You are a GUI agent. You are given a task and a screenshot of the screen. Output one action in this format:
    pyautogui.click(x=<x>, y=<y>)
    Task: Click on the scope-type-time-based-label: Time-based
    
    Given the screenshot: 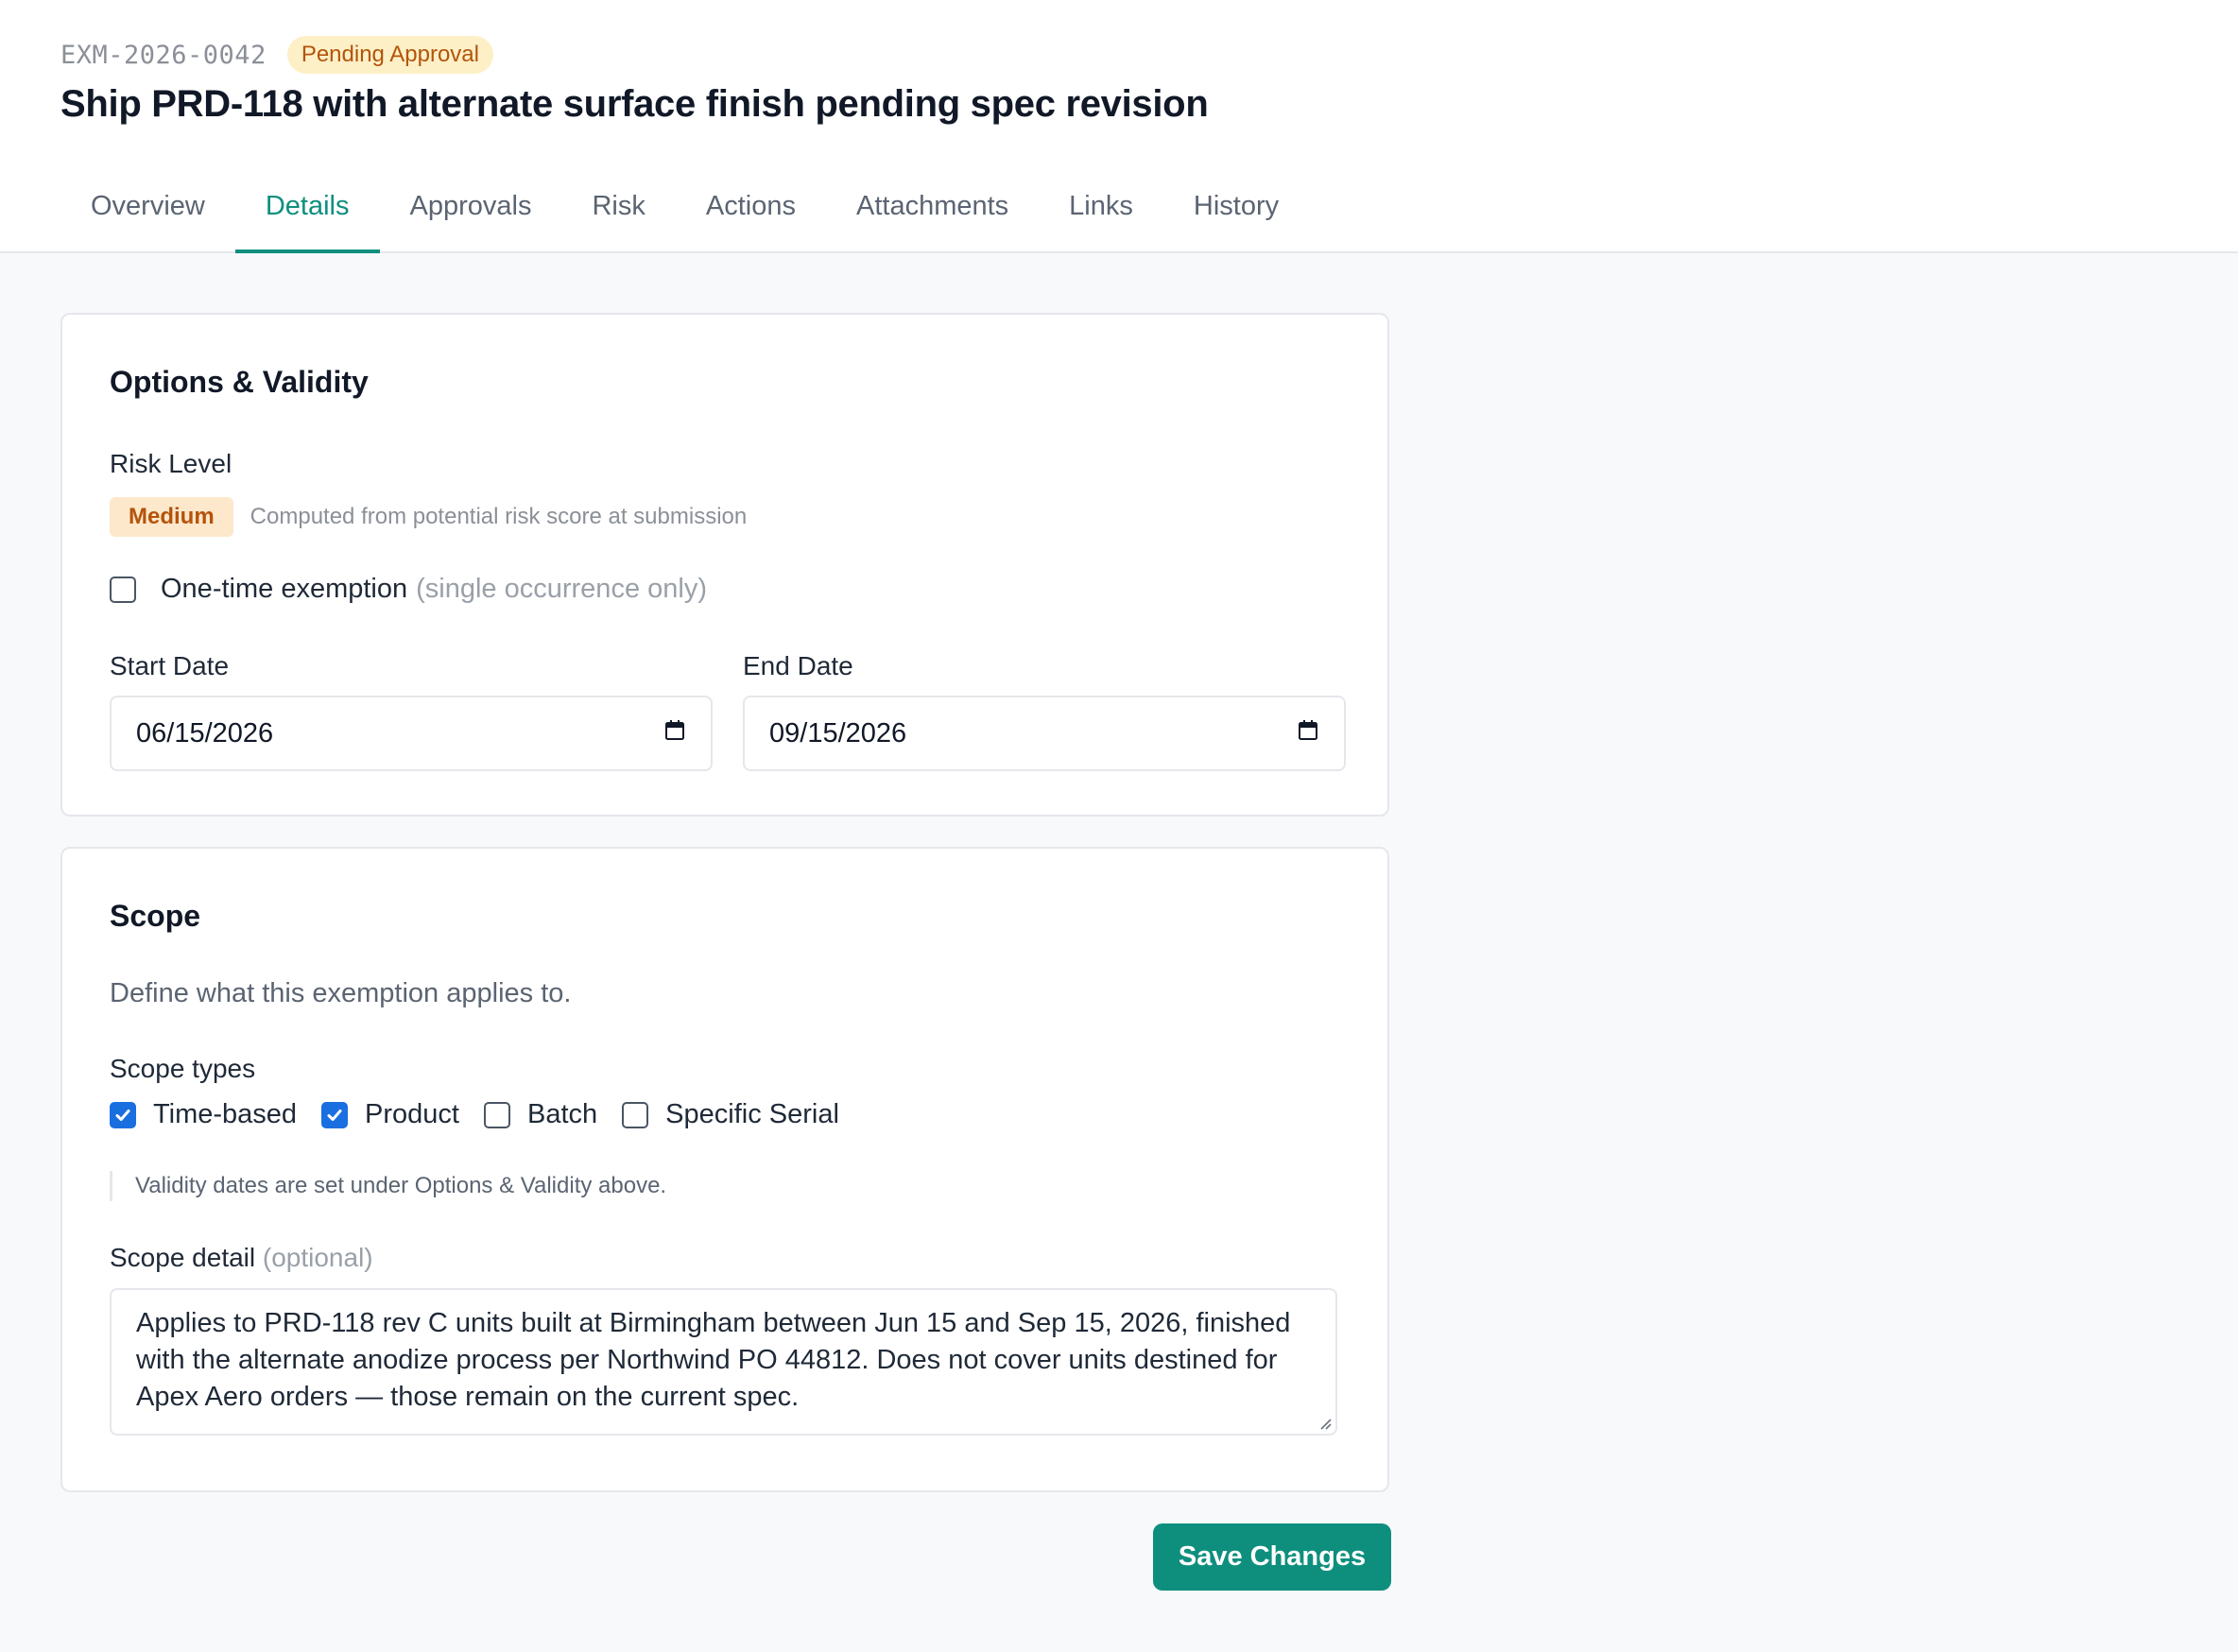 What is the action you would take?
    pyautogui.click(x=225, y=1114)
    